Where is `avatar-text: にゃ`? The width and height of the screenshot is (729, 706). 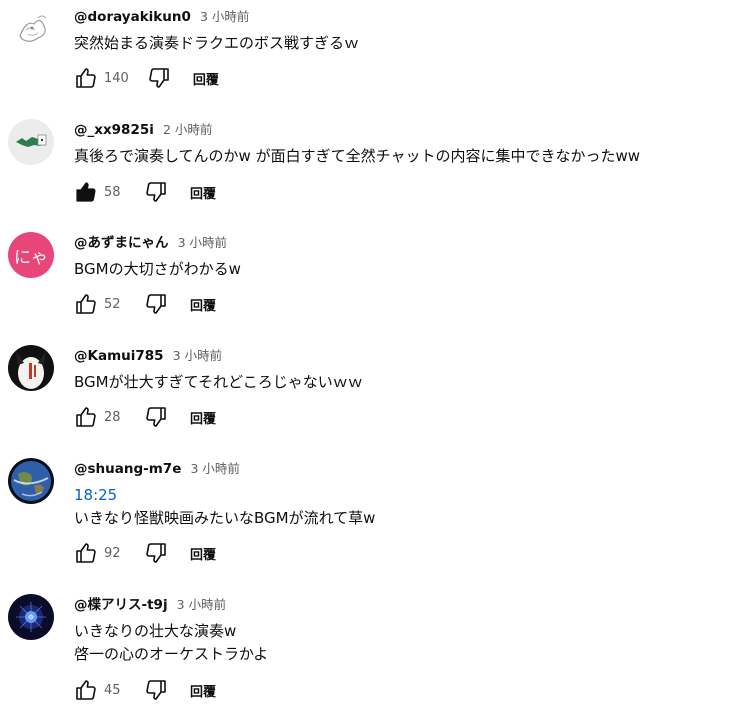
avatar-text: にゃ is located at coordinates (31, 257).